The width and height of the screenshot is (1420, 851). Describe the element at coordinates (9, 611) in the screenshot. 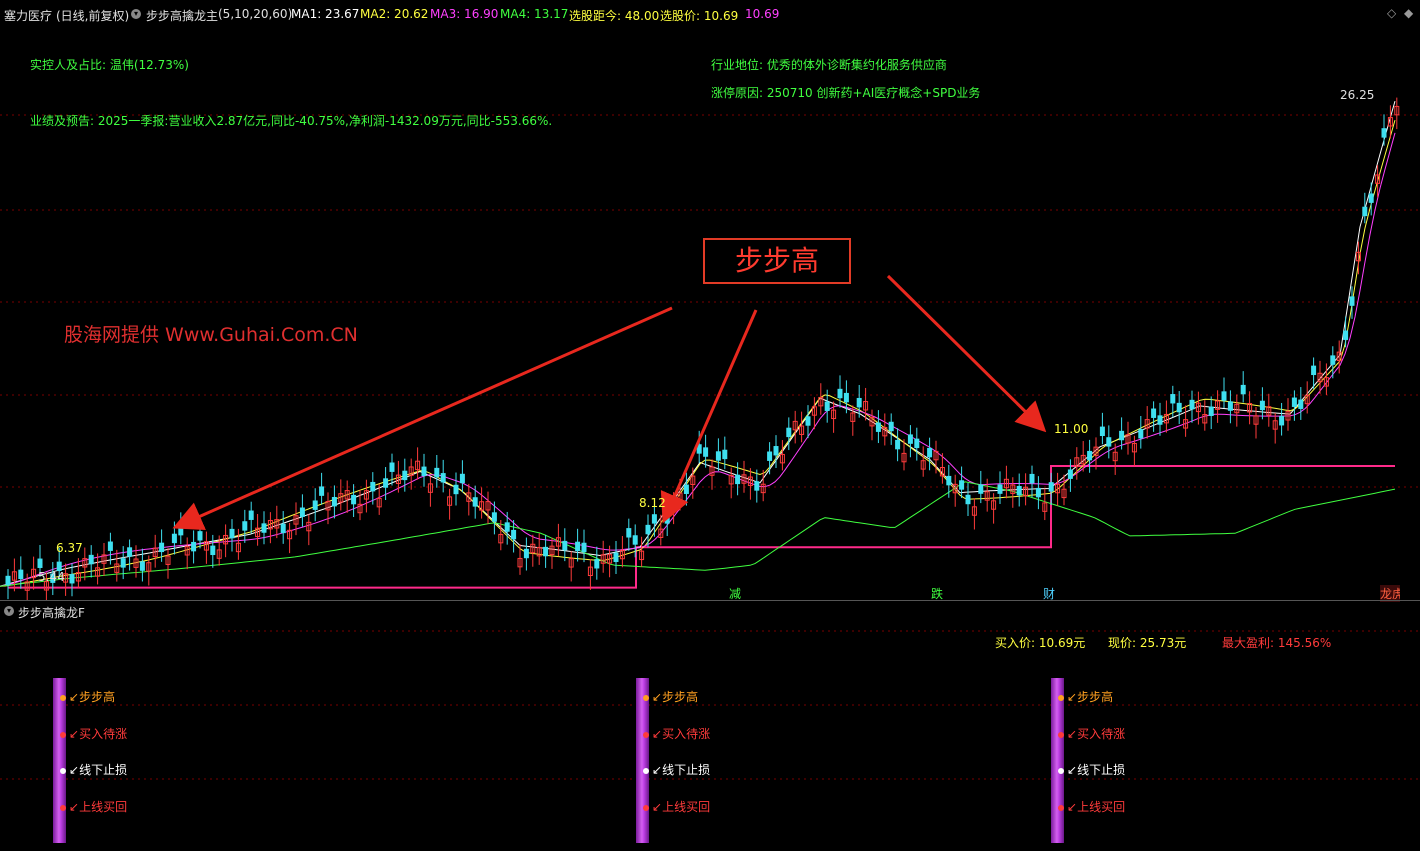

I see `sub-dropdown-icon: ▾` at that location.